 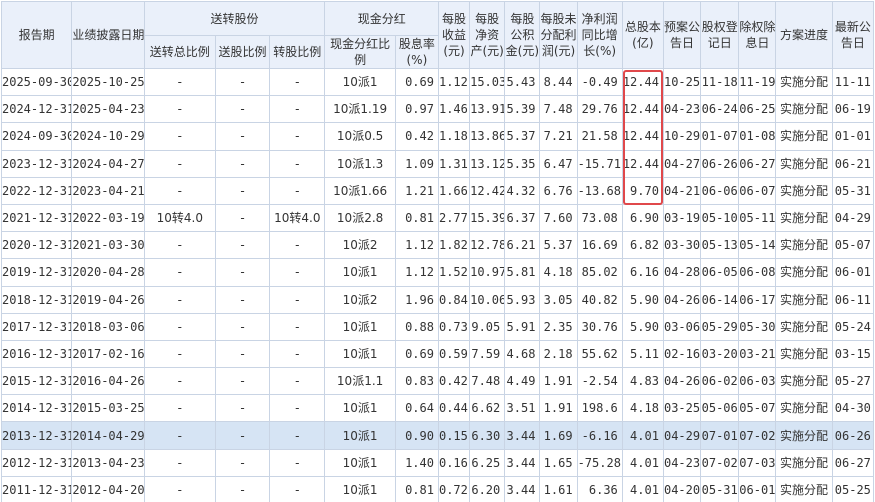 What do you see at coordinates (757, 190) in the screenshot?
I see `table-cell: 06-07` at bounding box center [757, 190].